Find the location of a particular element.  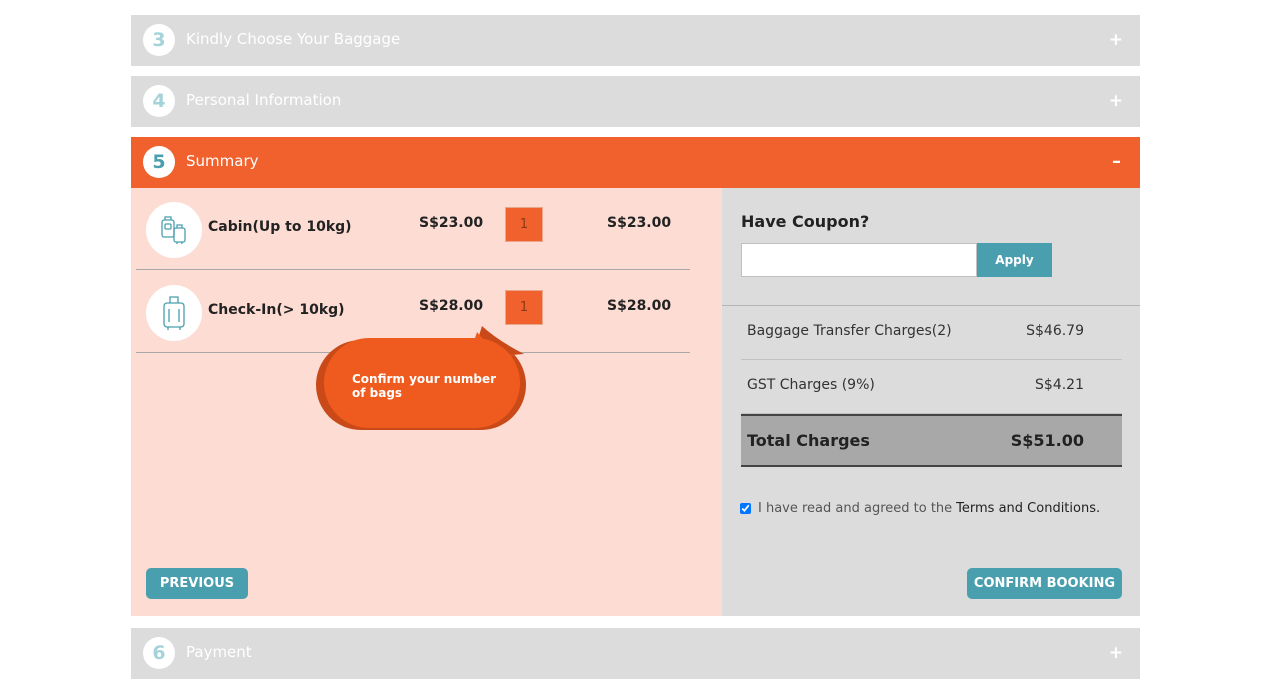

terms-checkbox is located at coordinates (745, 508).